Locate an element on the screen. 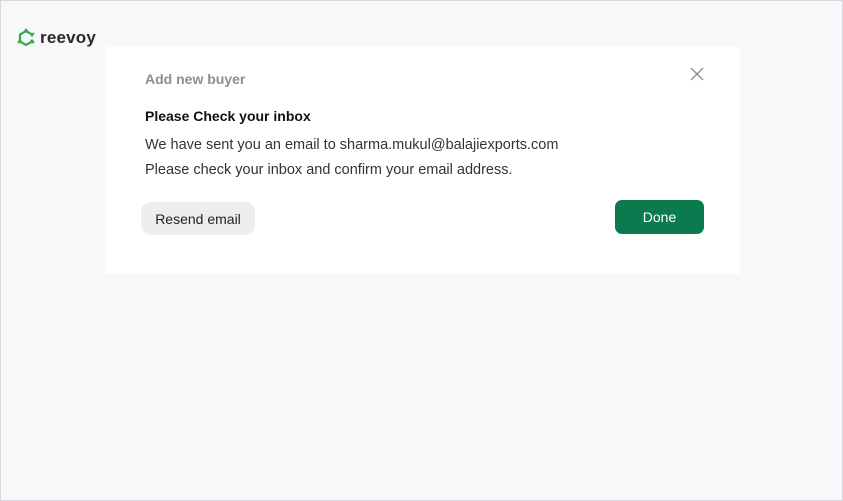 The height and width of the screenshot is (501, 843). resend-email-button: Resend email is located at coordinates (198, 218).